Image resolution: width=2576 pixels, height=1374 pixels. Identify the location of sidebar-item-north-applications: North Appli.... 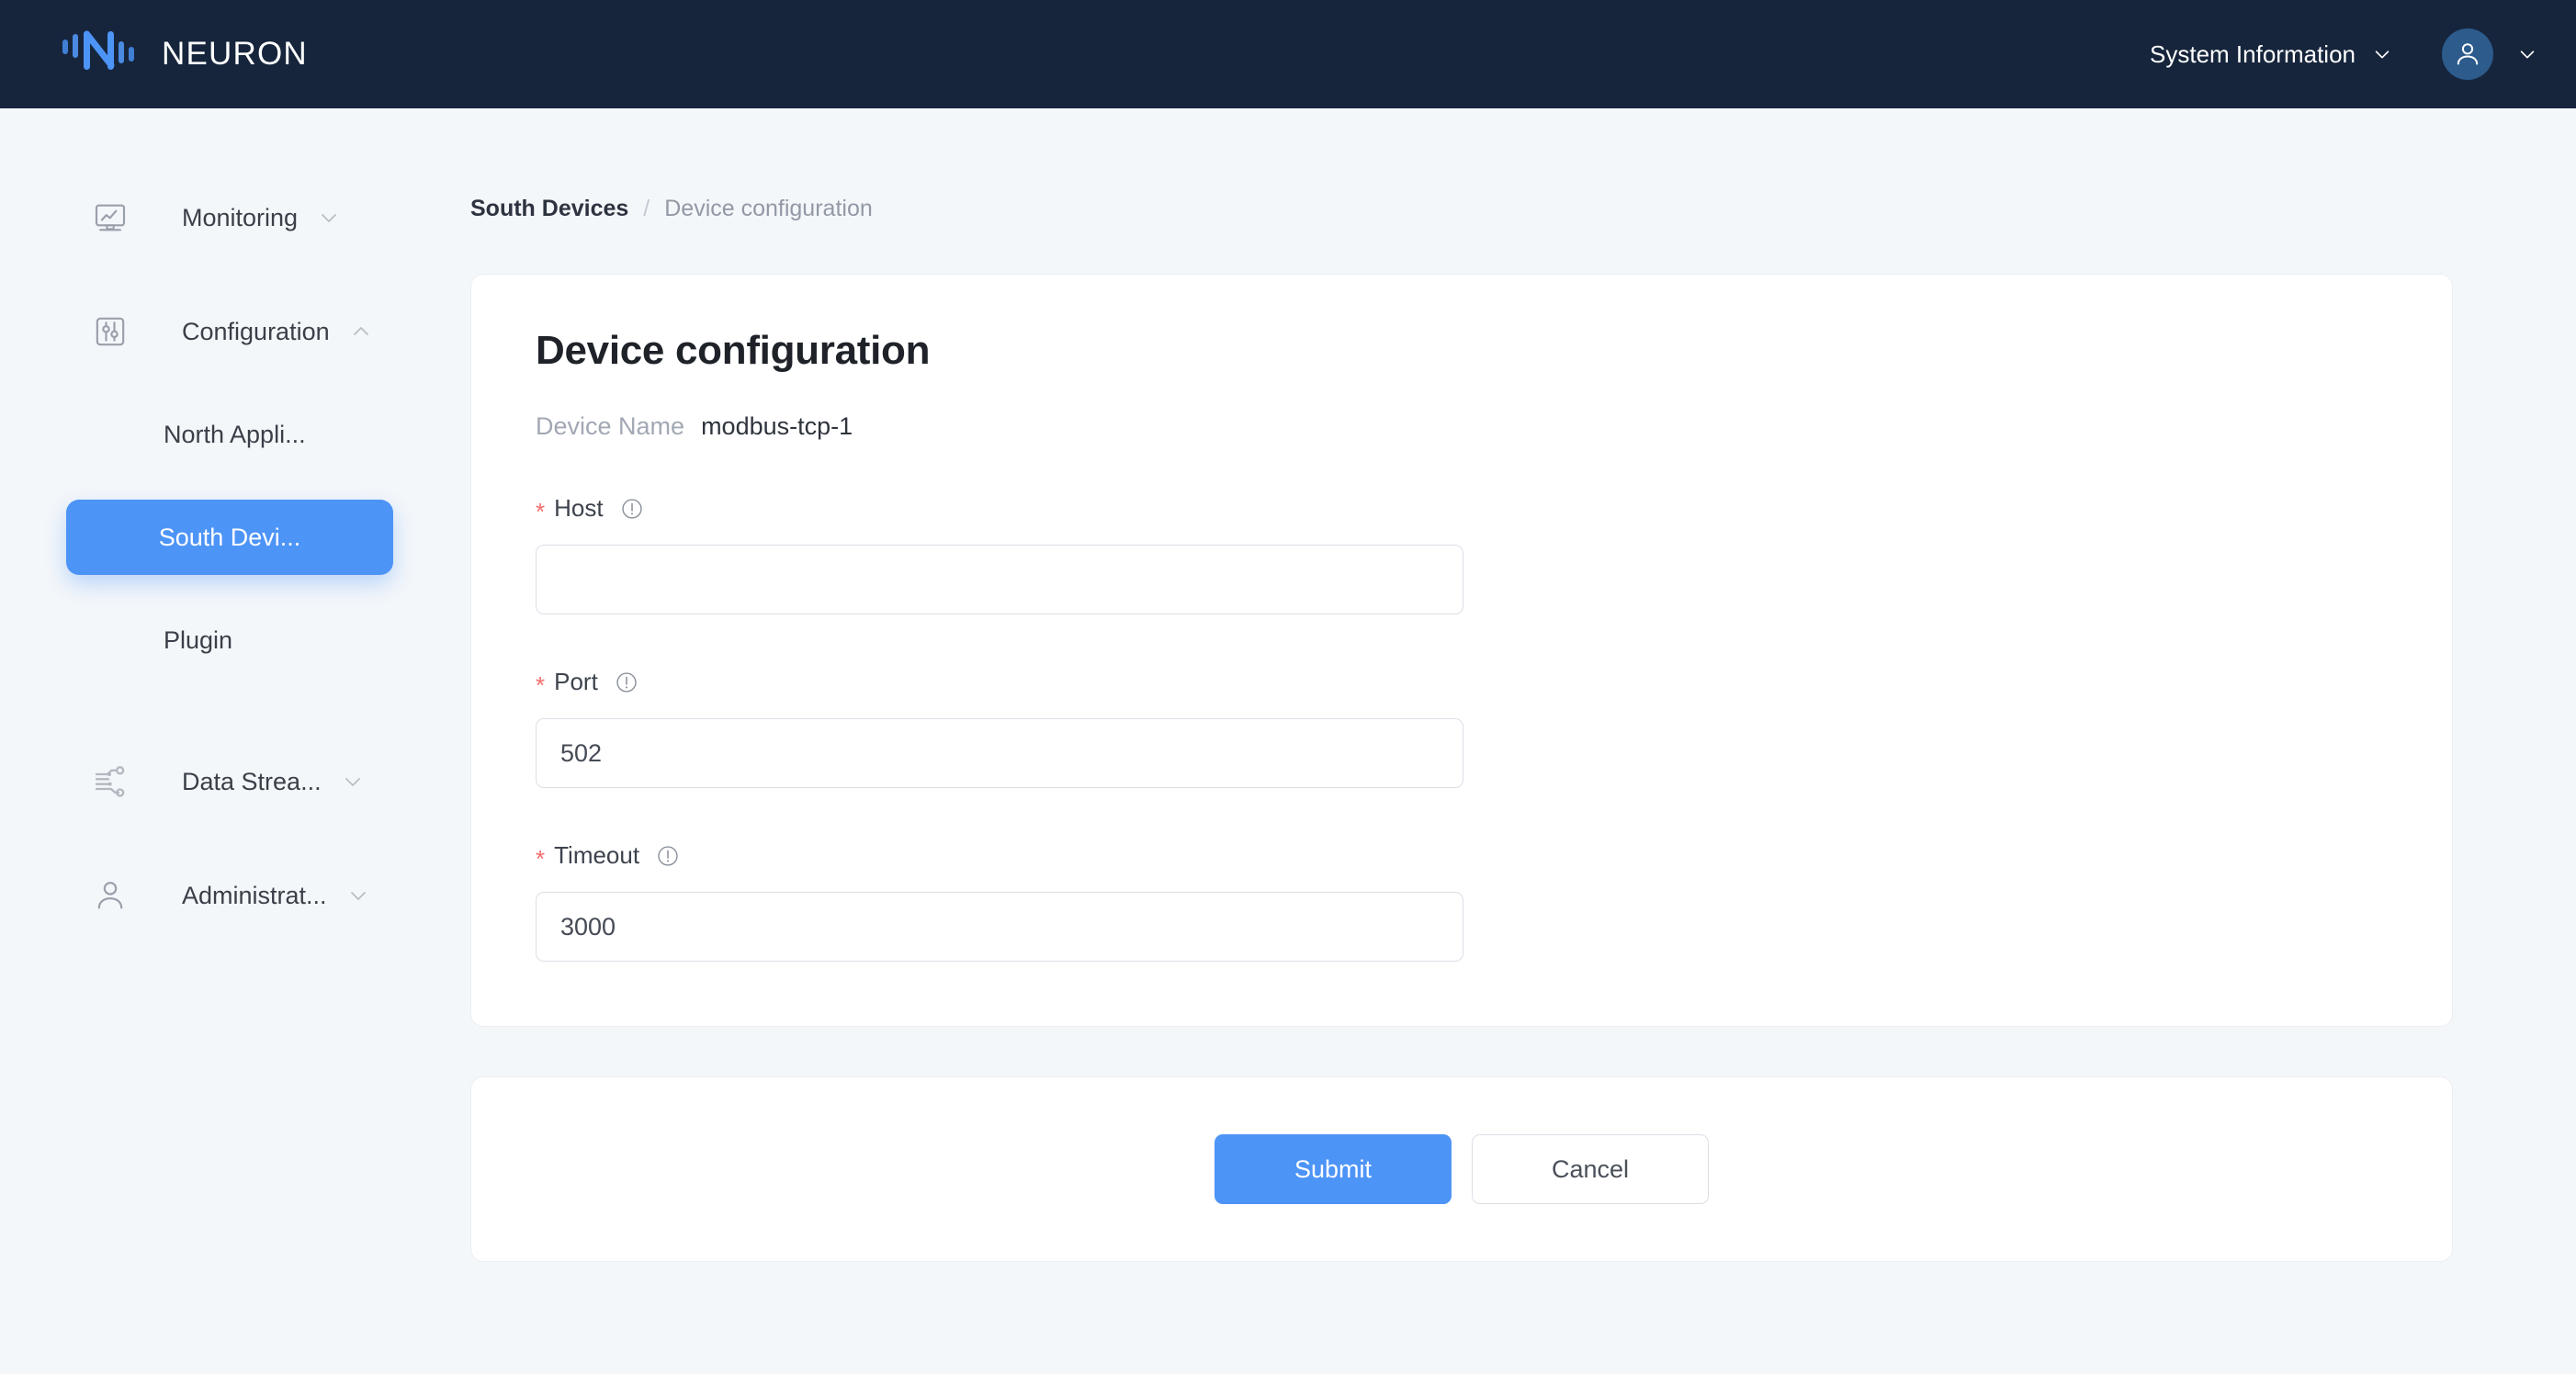
(229, 434).